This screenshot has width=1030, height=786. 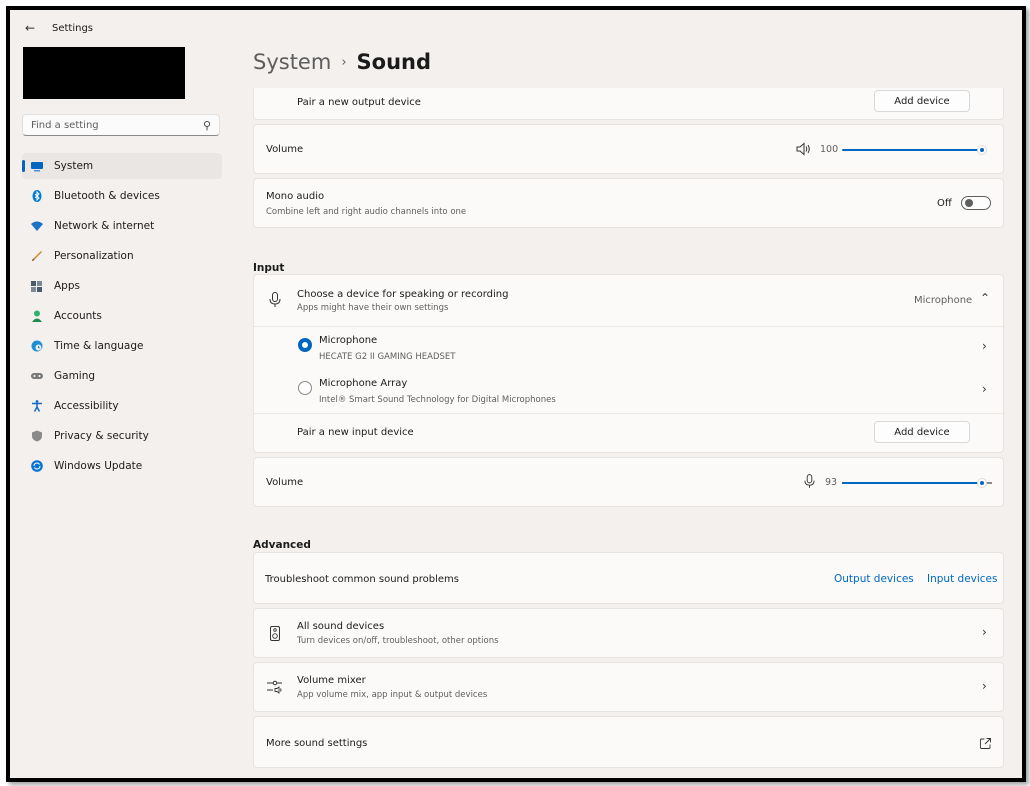 I want to click on sidebar-item-label: Network & internet, so click(x=104, y=226).